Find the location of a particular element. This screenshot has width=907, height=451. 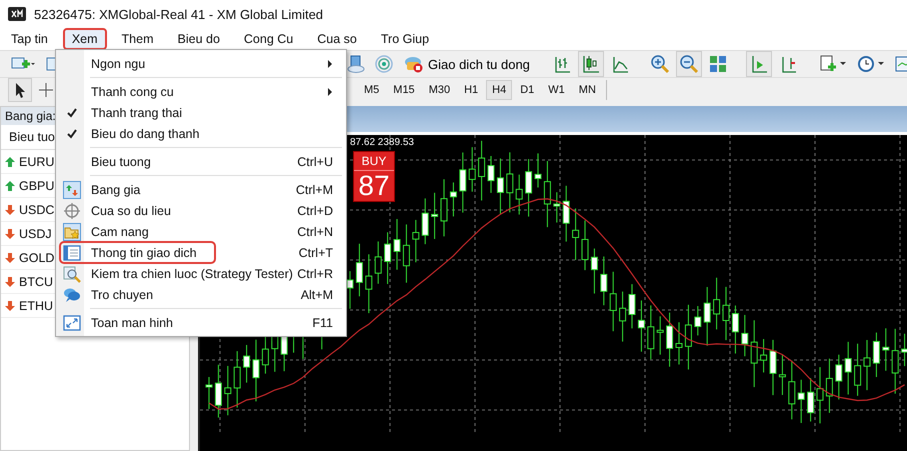

fullscreen-icon is located at coordinates (72, 323).